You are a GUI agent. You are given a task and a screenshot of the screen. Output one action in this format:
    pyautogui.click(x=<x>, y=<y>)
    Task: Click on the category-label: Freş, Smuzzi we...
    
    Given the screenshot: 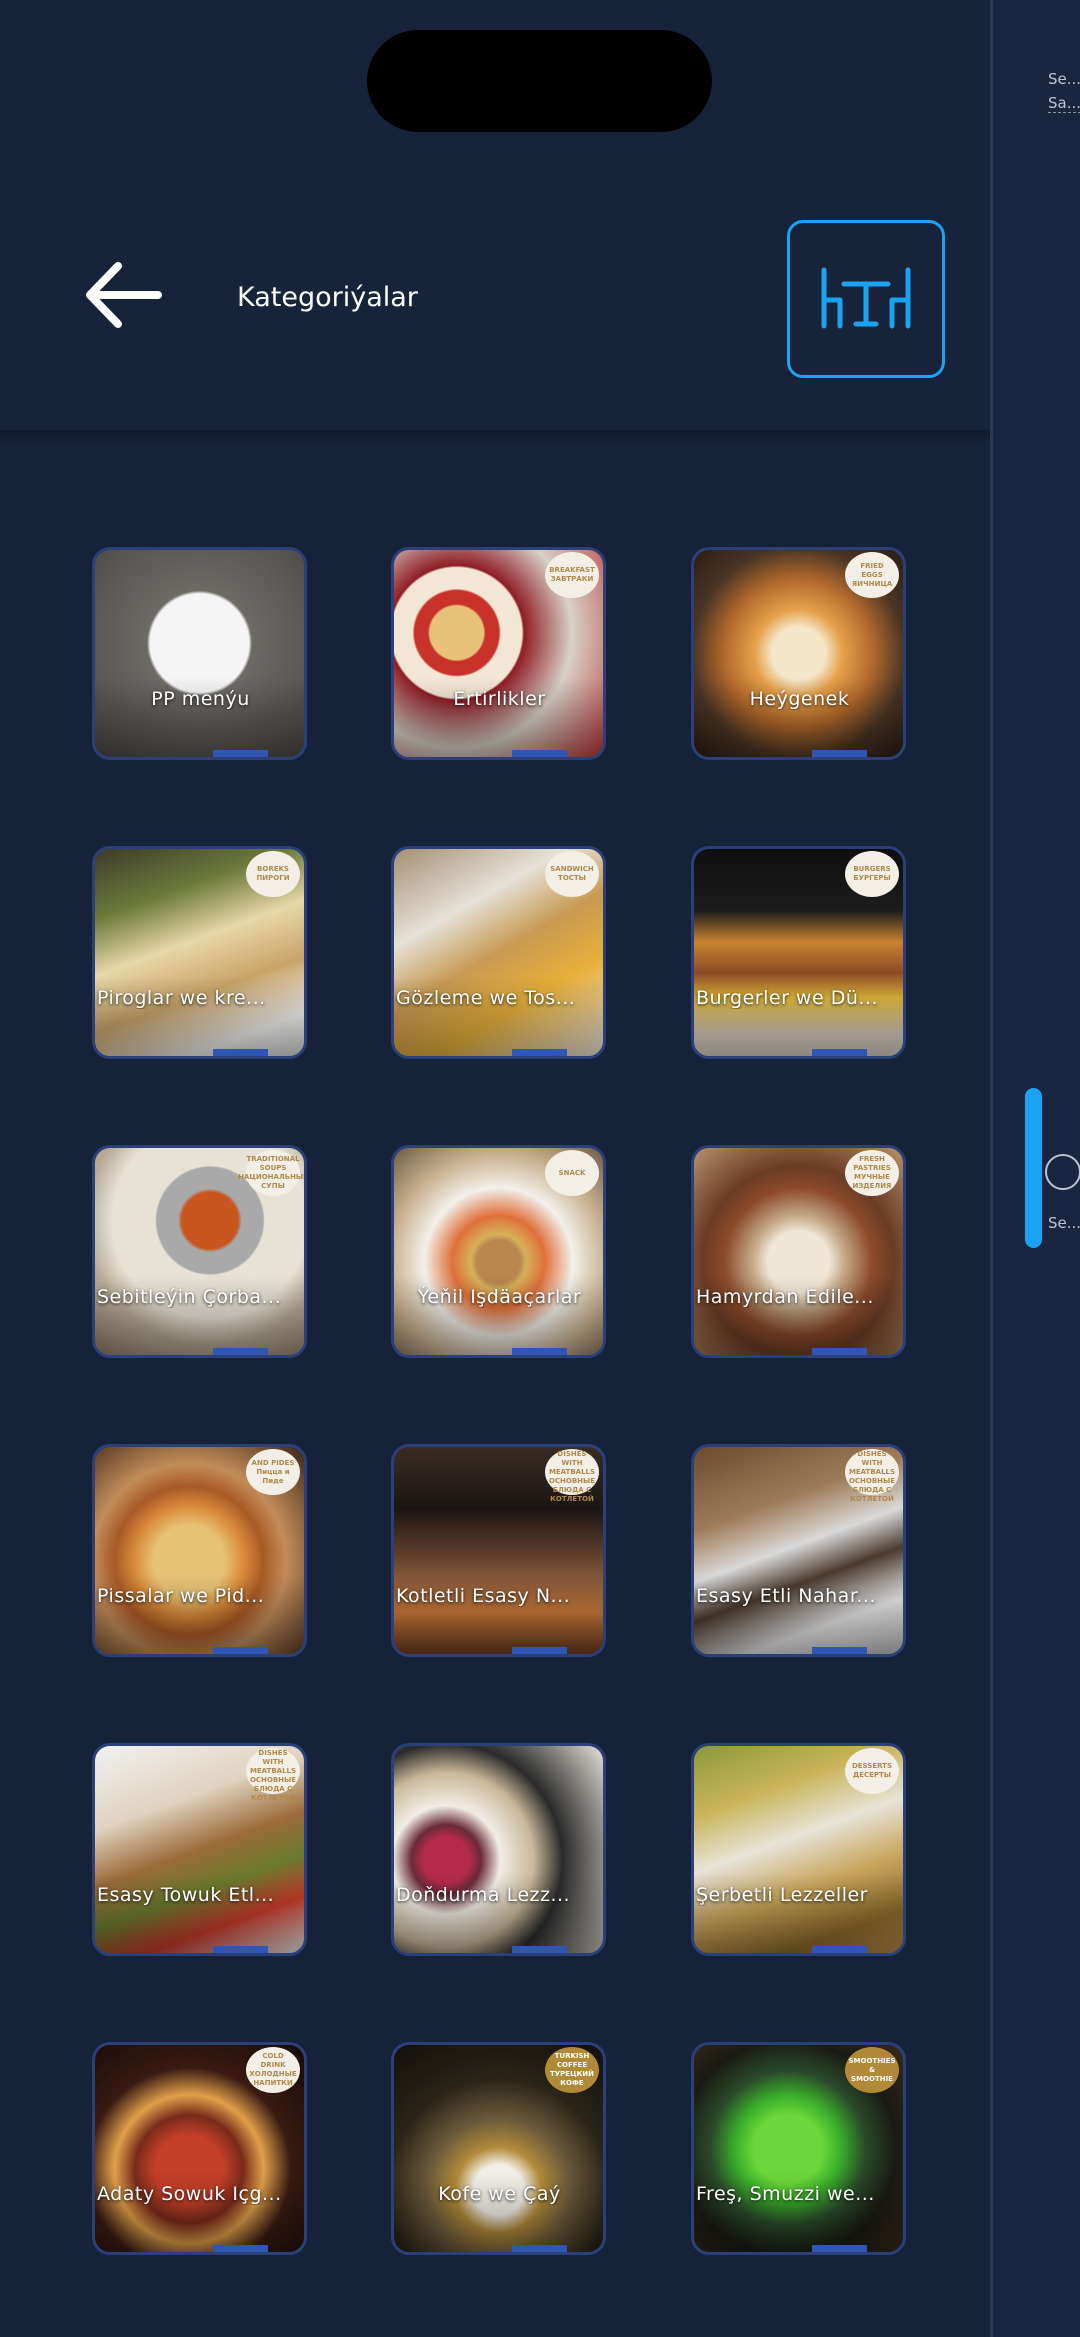 What is the action you would take?
    pyautogui.click(x=785, y=2194)
    